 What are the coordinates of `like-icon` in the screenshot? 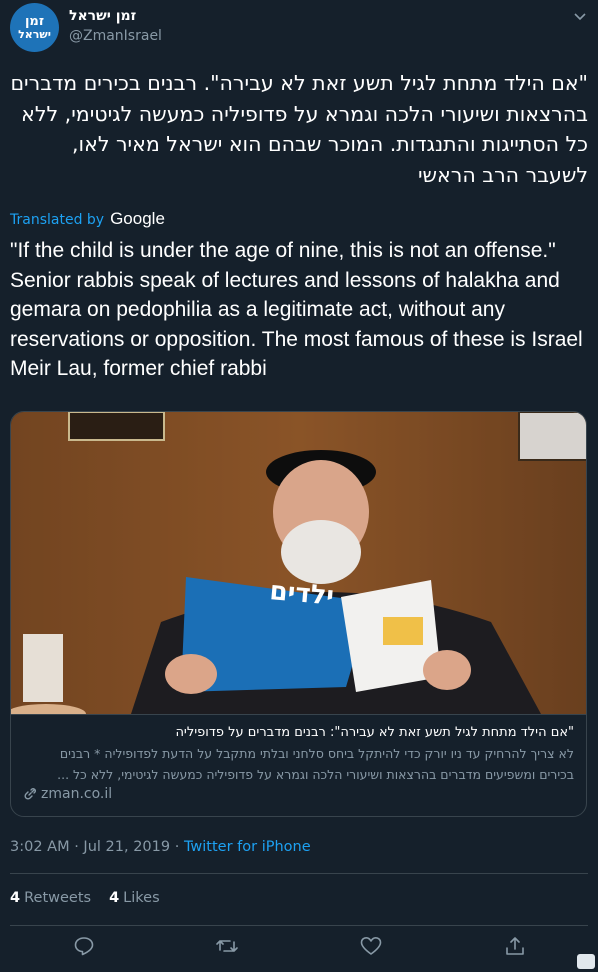 It's located at (371, 946).